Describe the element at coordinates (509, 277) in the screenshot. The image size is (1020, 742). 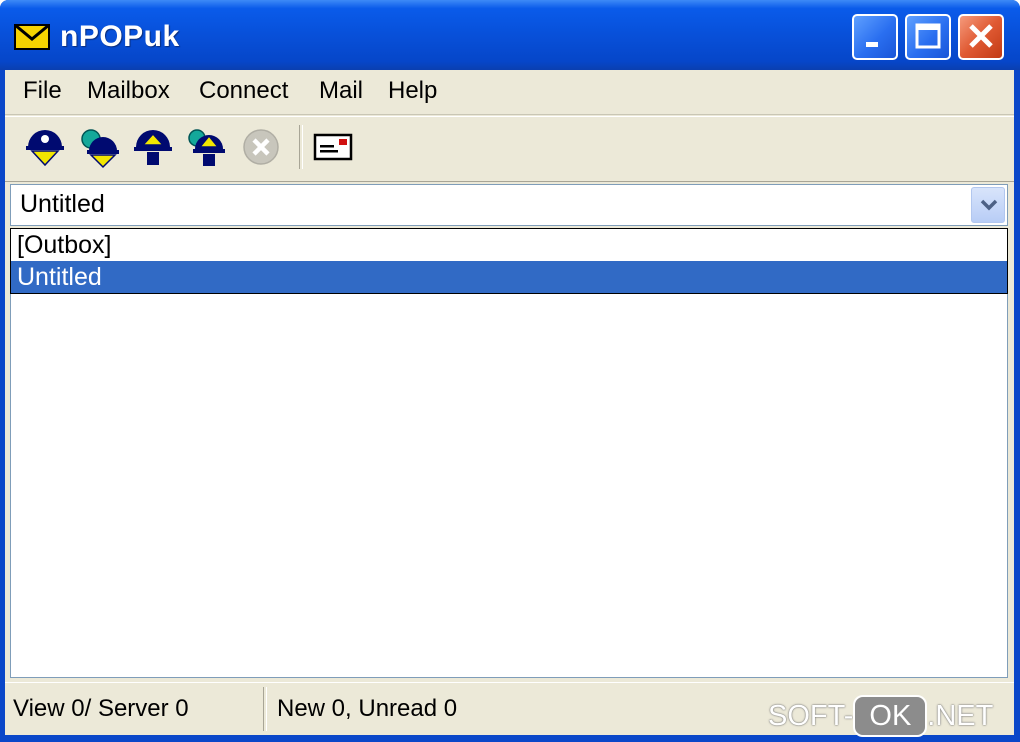
I see `mailbox-option-untitled: Untitled` at that location.